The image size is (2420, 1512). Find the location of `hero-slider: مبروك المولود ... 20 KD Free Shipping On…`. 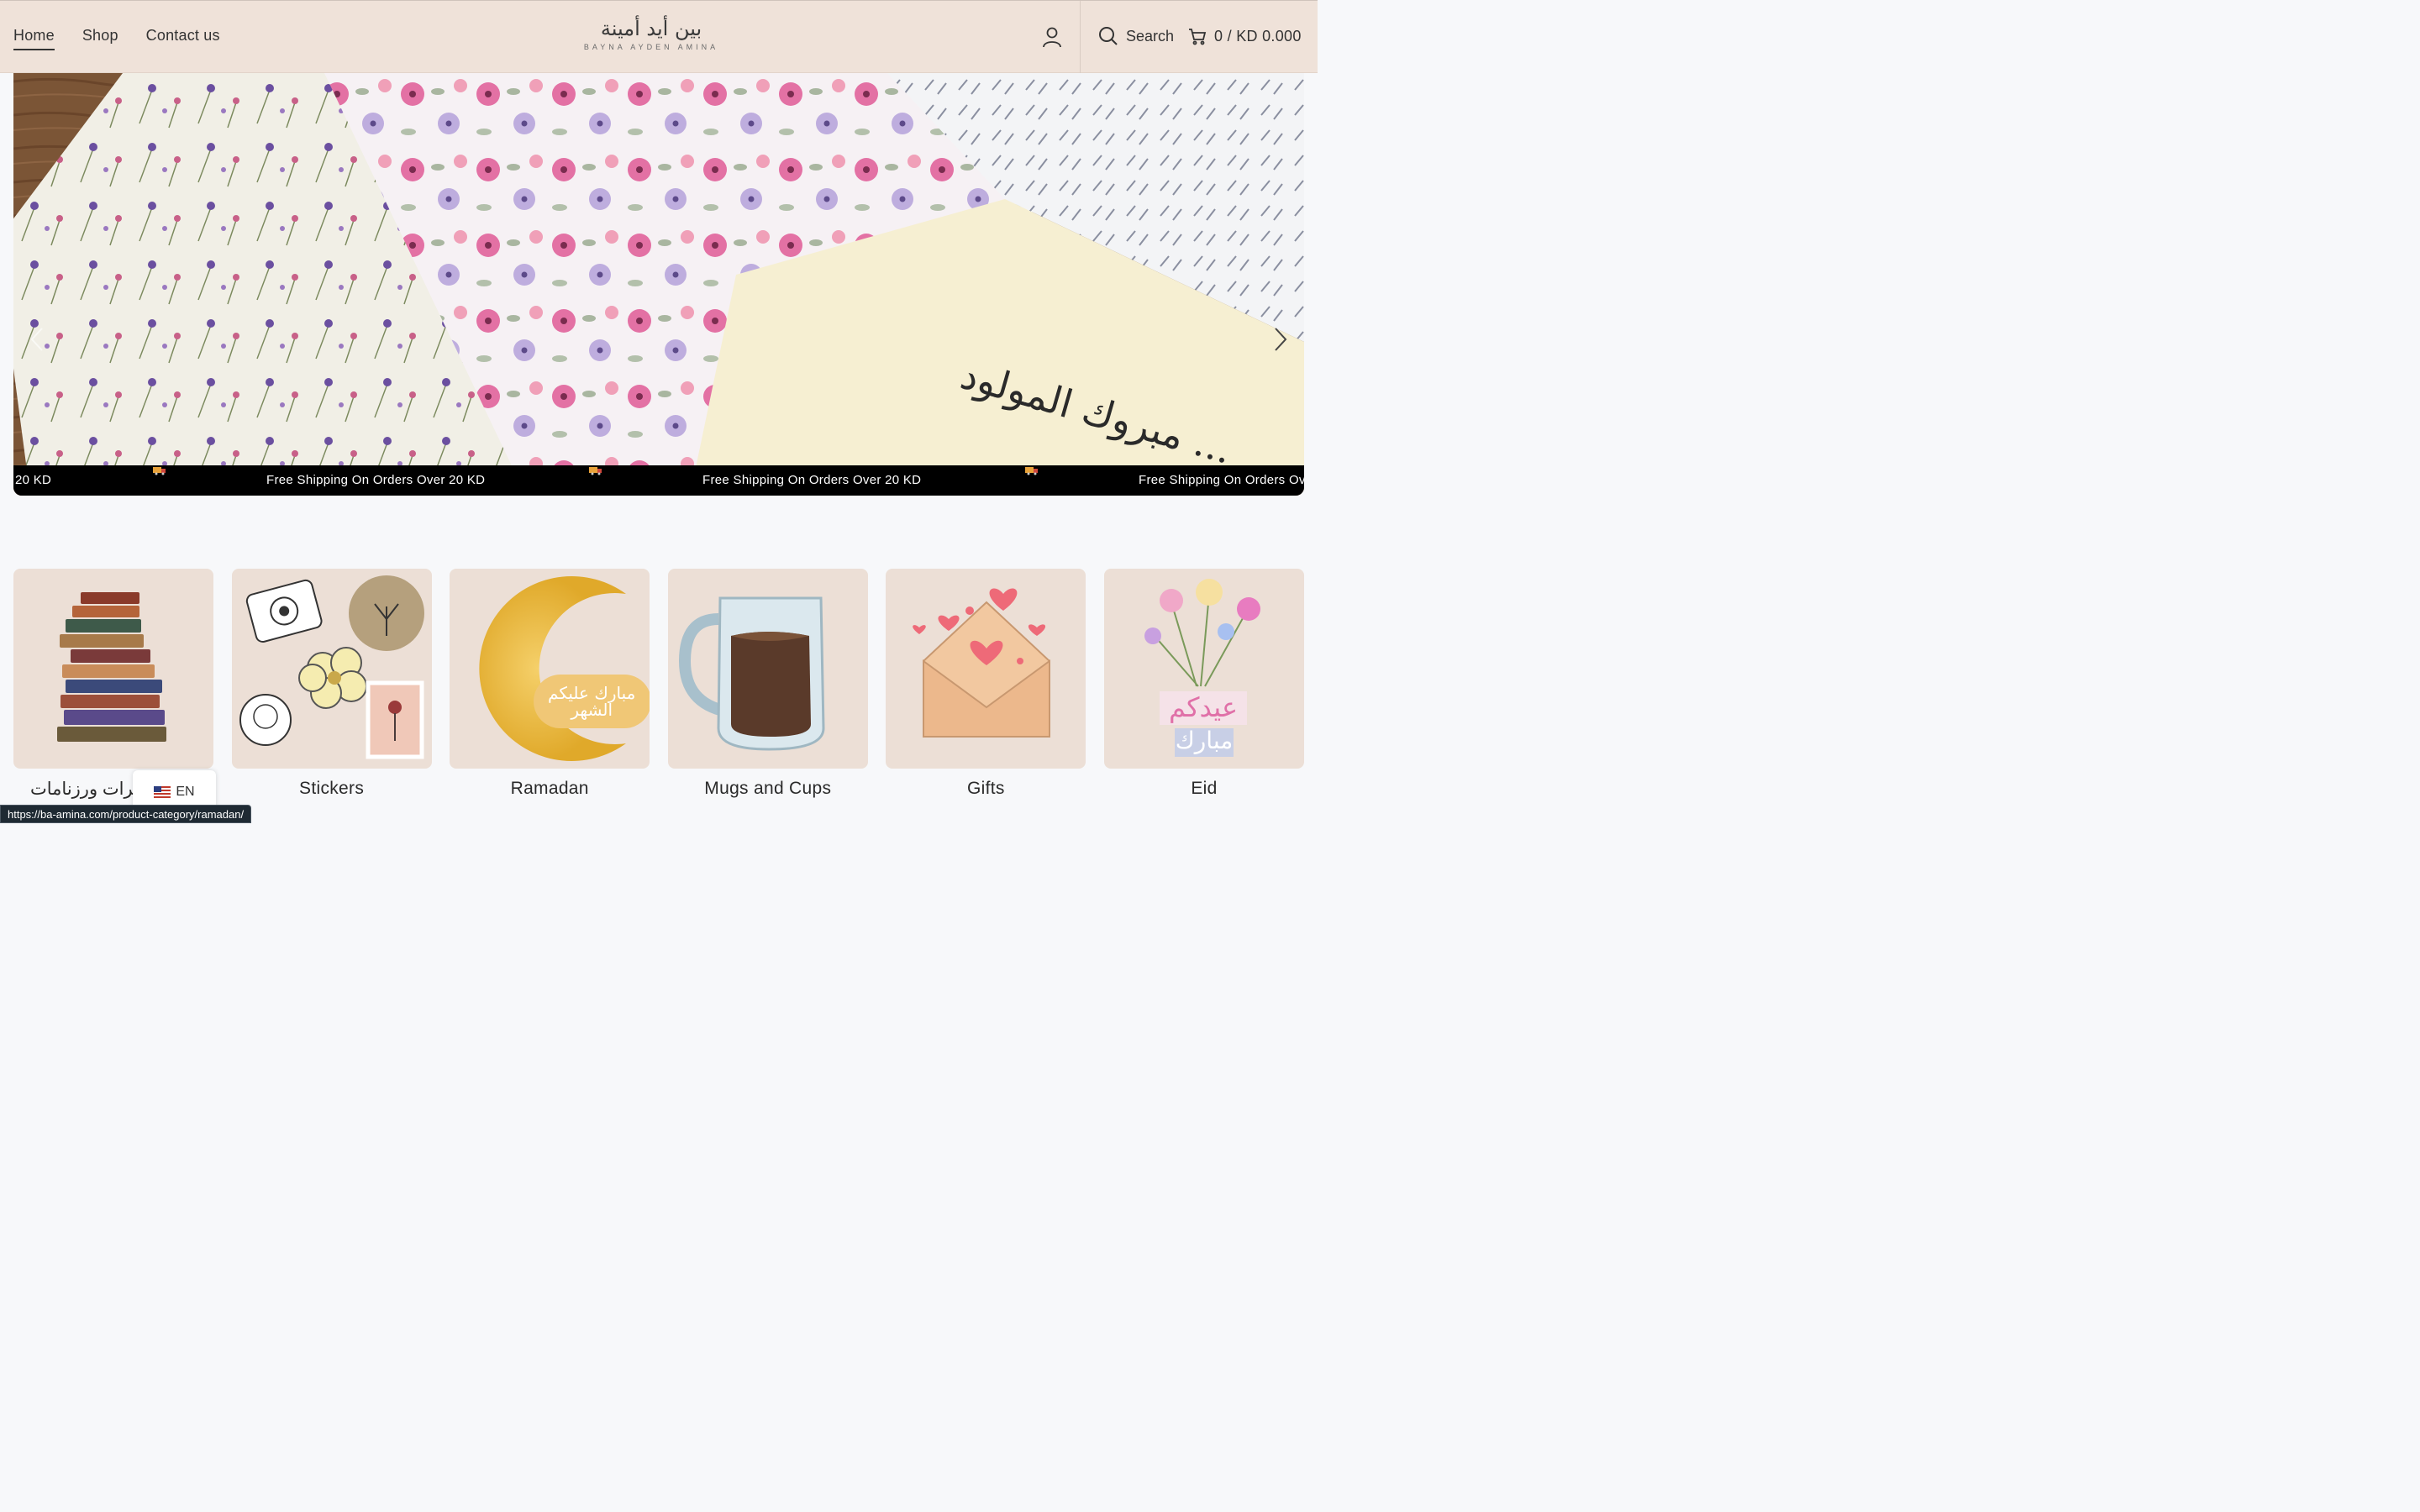

hero-slider: مبروك المولود ... 20 KD Free Shipping On… is located at coordinates (658, 284).